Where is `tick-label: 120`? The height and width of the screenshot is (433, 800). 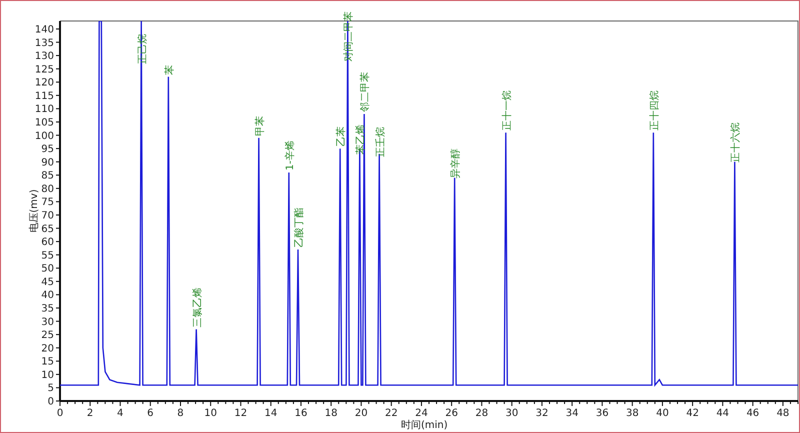
tick-label: 120 is located at coordinates (44, 83).